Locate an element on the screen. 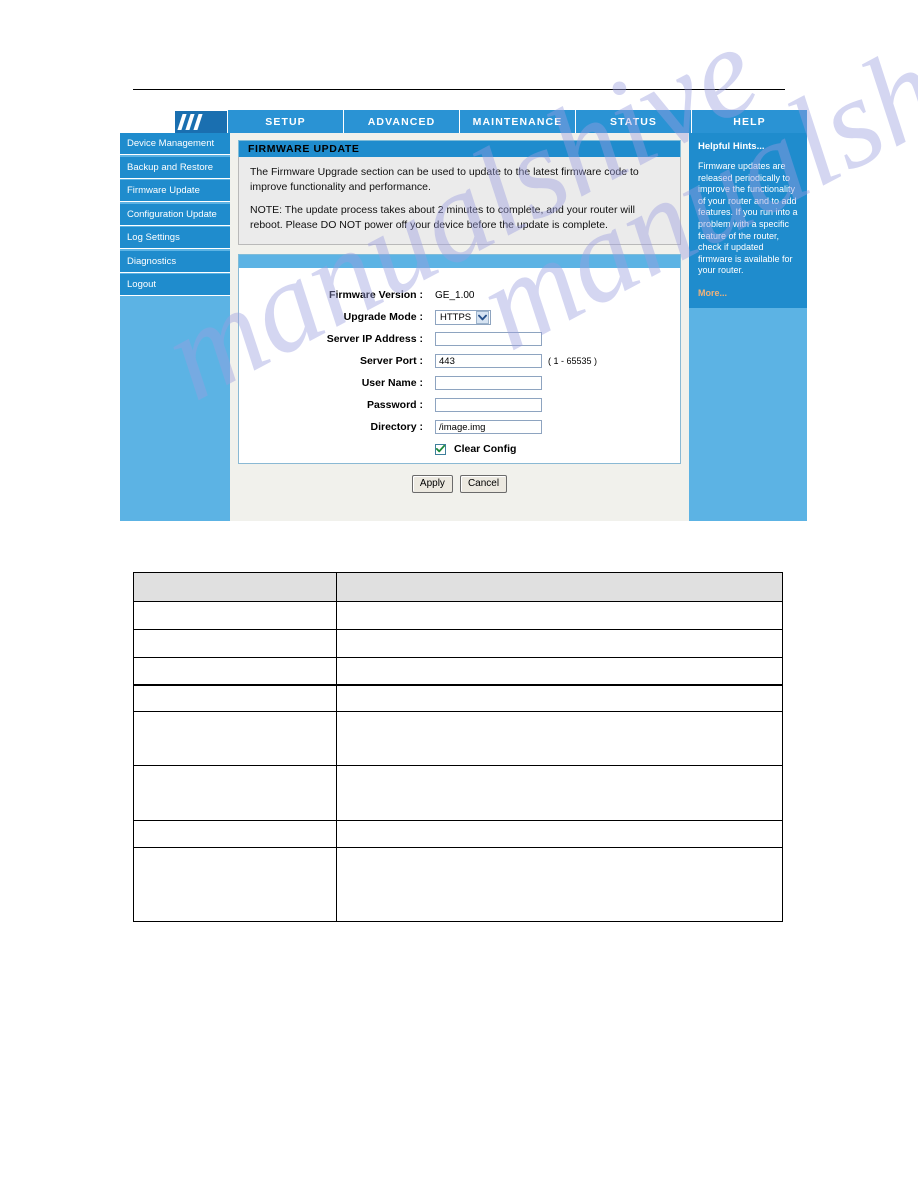 The height and width of the screenshot is (1188, 918). upgrade-mode-selected-value: HTTPS is located at coordinates (456, 317).